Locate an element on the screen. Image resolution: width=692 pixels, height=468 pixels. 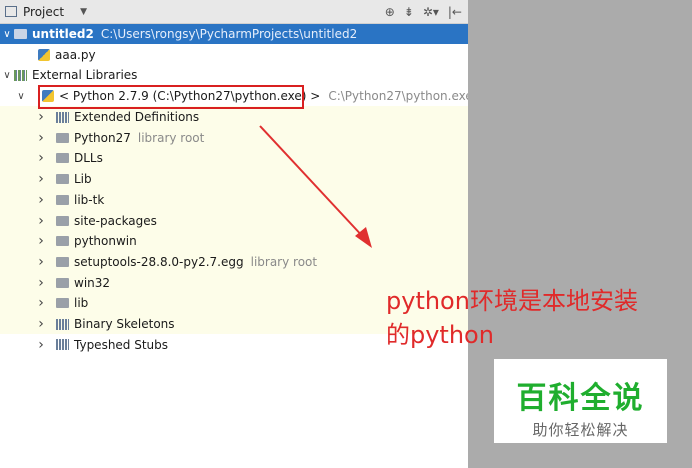
annotation-line-1: python环境是本地安装 is located at coordinates (512, 301).